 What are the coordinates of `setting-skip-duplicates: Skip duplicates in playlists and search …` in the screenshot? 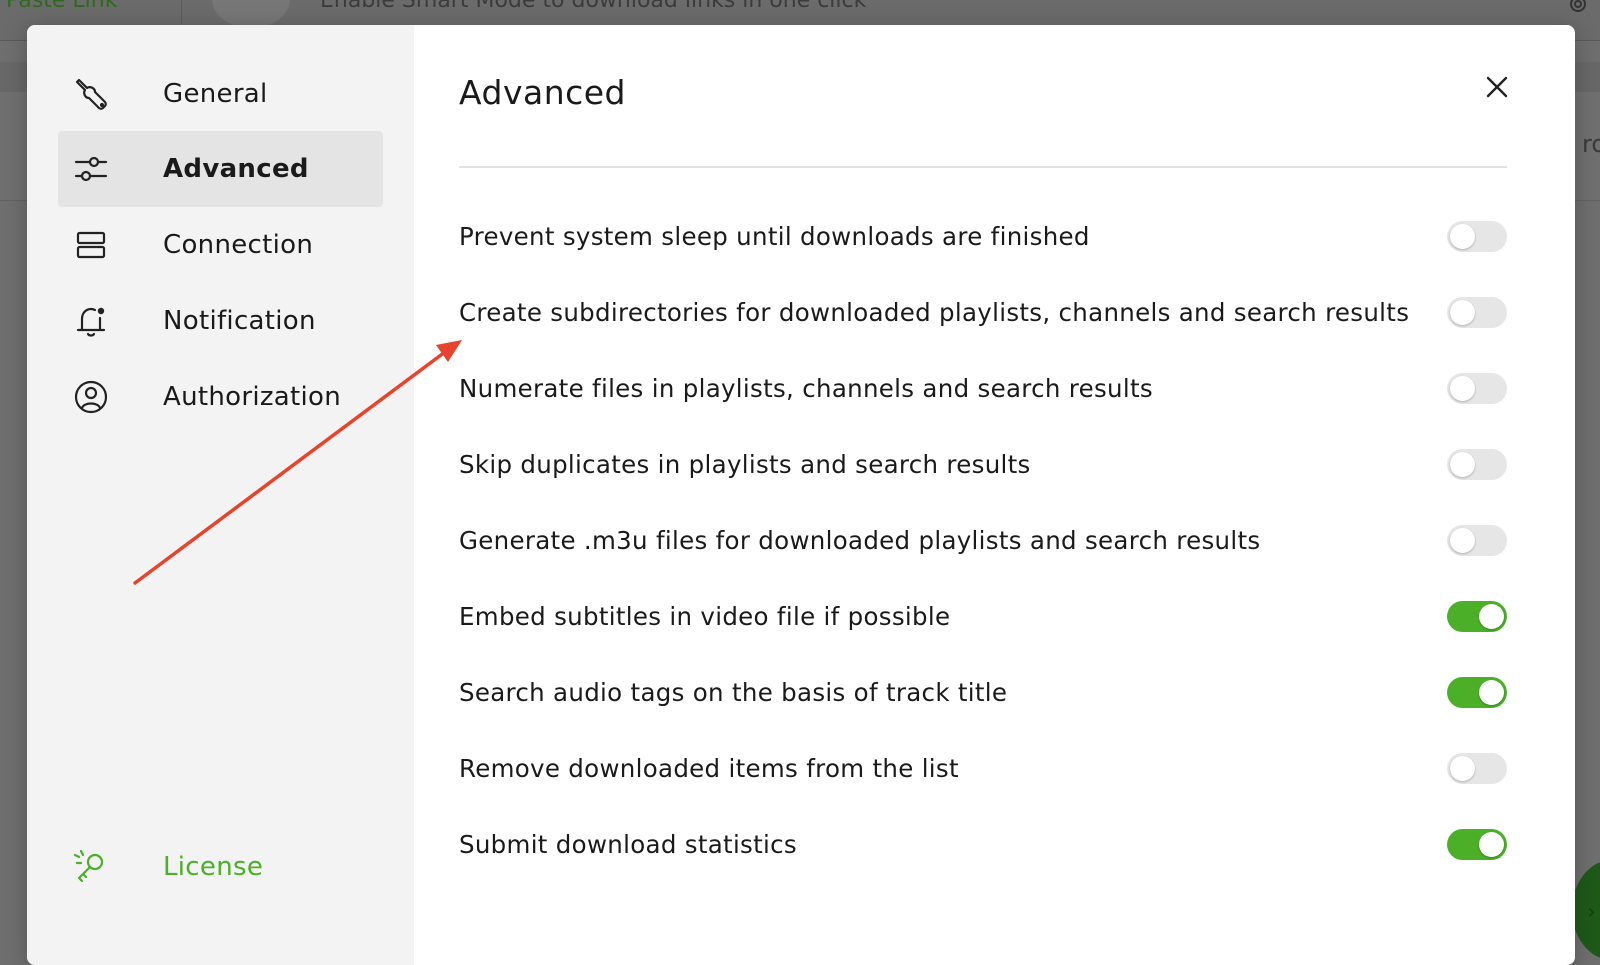 It's located at (983, 479).